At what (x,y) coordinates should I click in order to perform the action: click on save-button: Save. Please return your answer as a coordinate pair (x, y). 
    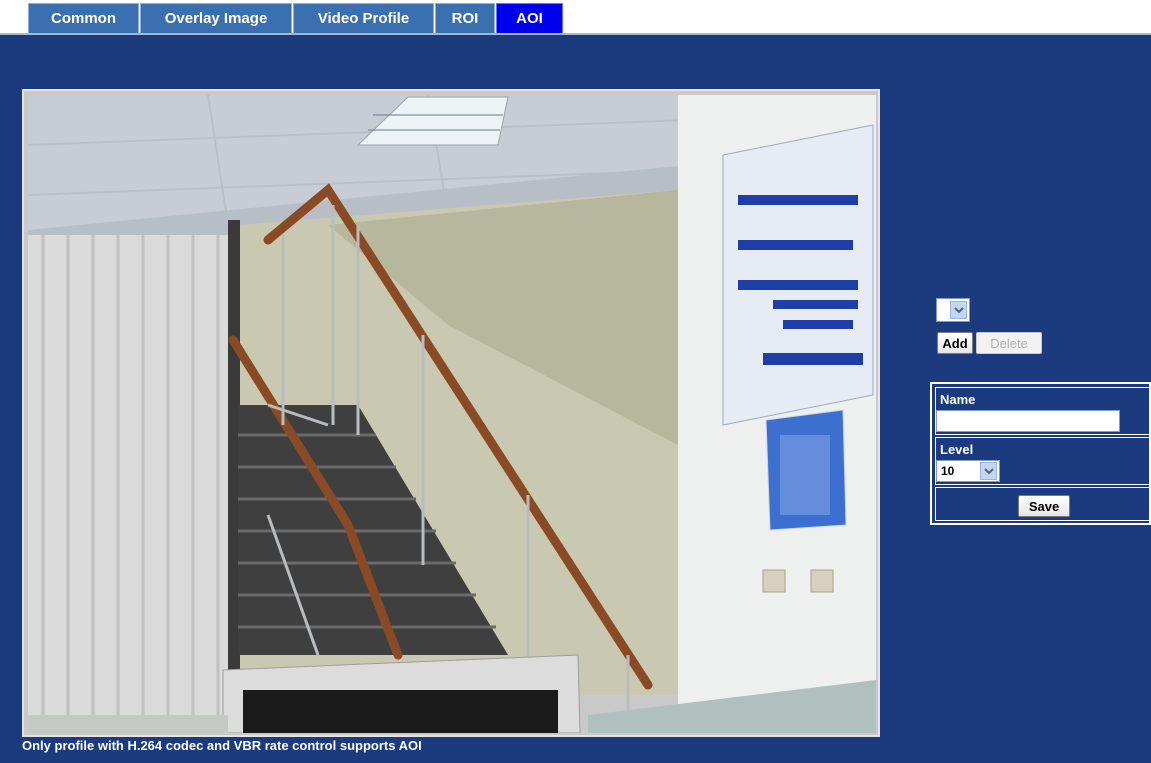
    Looking at the image, I should click on (1044, 506).